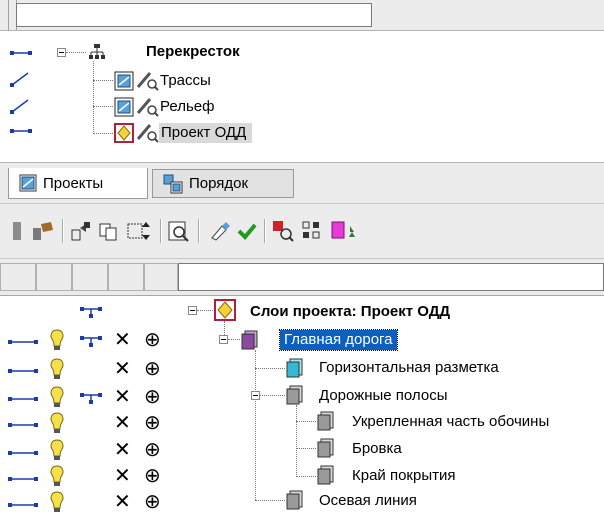 Image resolution: width=604 pixels, height=514 pixels. I want to click on grid-select-icon, so click(311, 230).